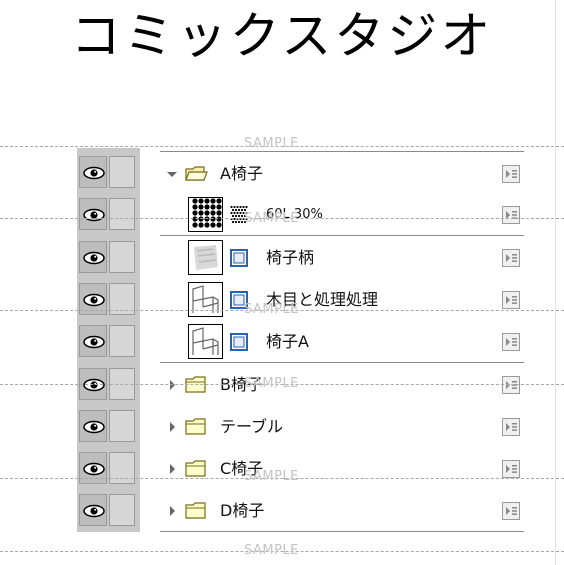 This screenshot has height=565, width=564. What do you see at coordinates (172, 173) in the screenshot?
I see `collapse-triangle-icon` at bounding box center [172, 173].